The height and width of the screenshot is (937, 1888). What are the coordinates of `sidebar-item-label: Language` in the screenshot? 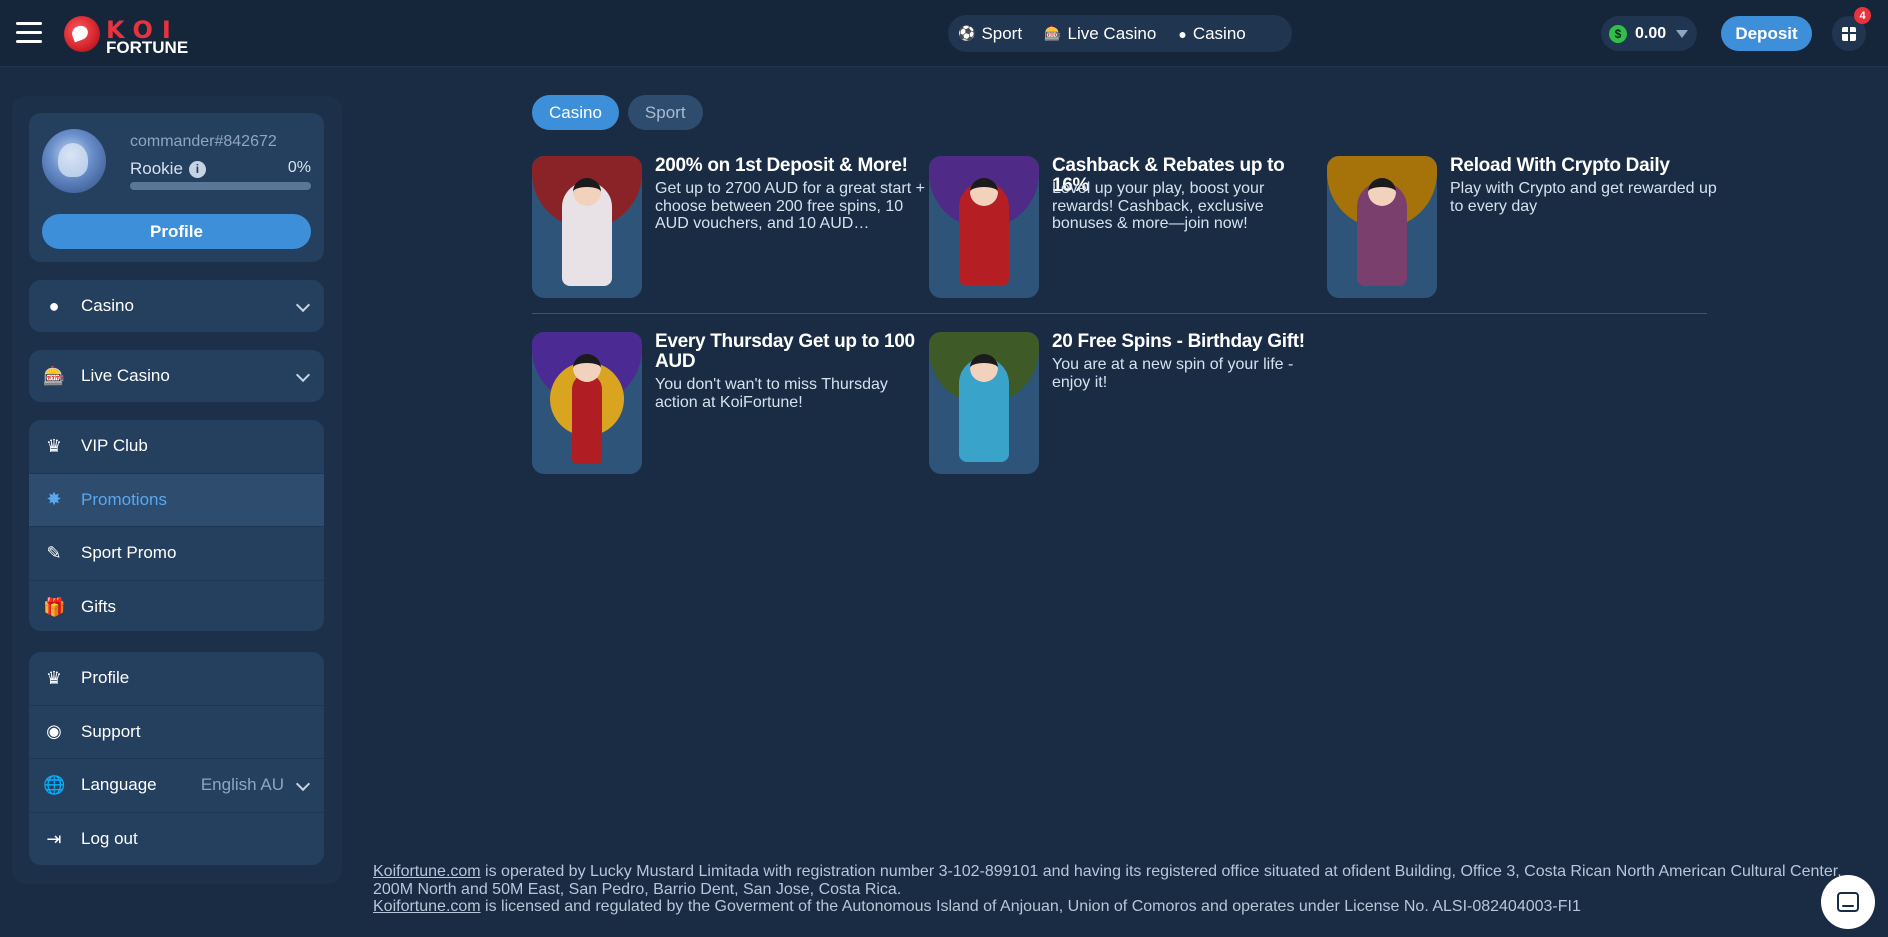 It's located at (119, 785).